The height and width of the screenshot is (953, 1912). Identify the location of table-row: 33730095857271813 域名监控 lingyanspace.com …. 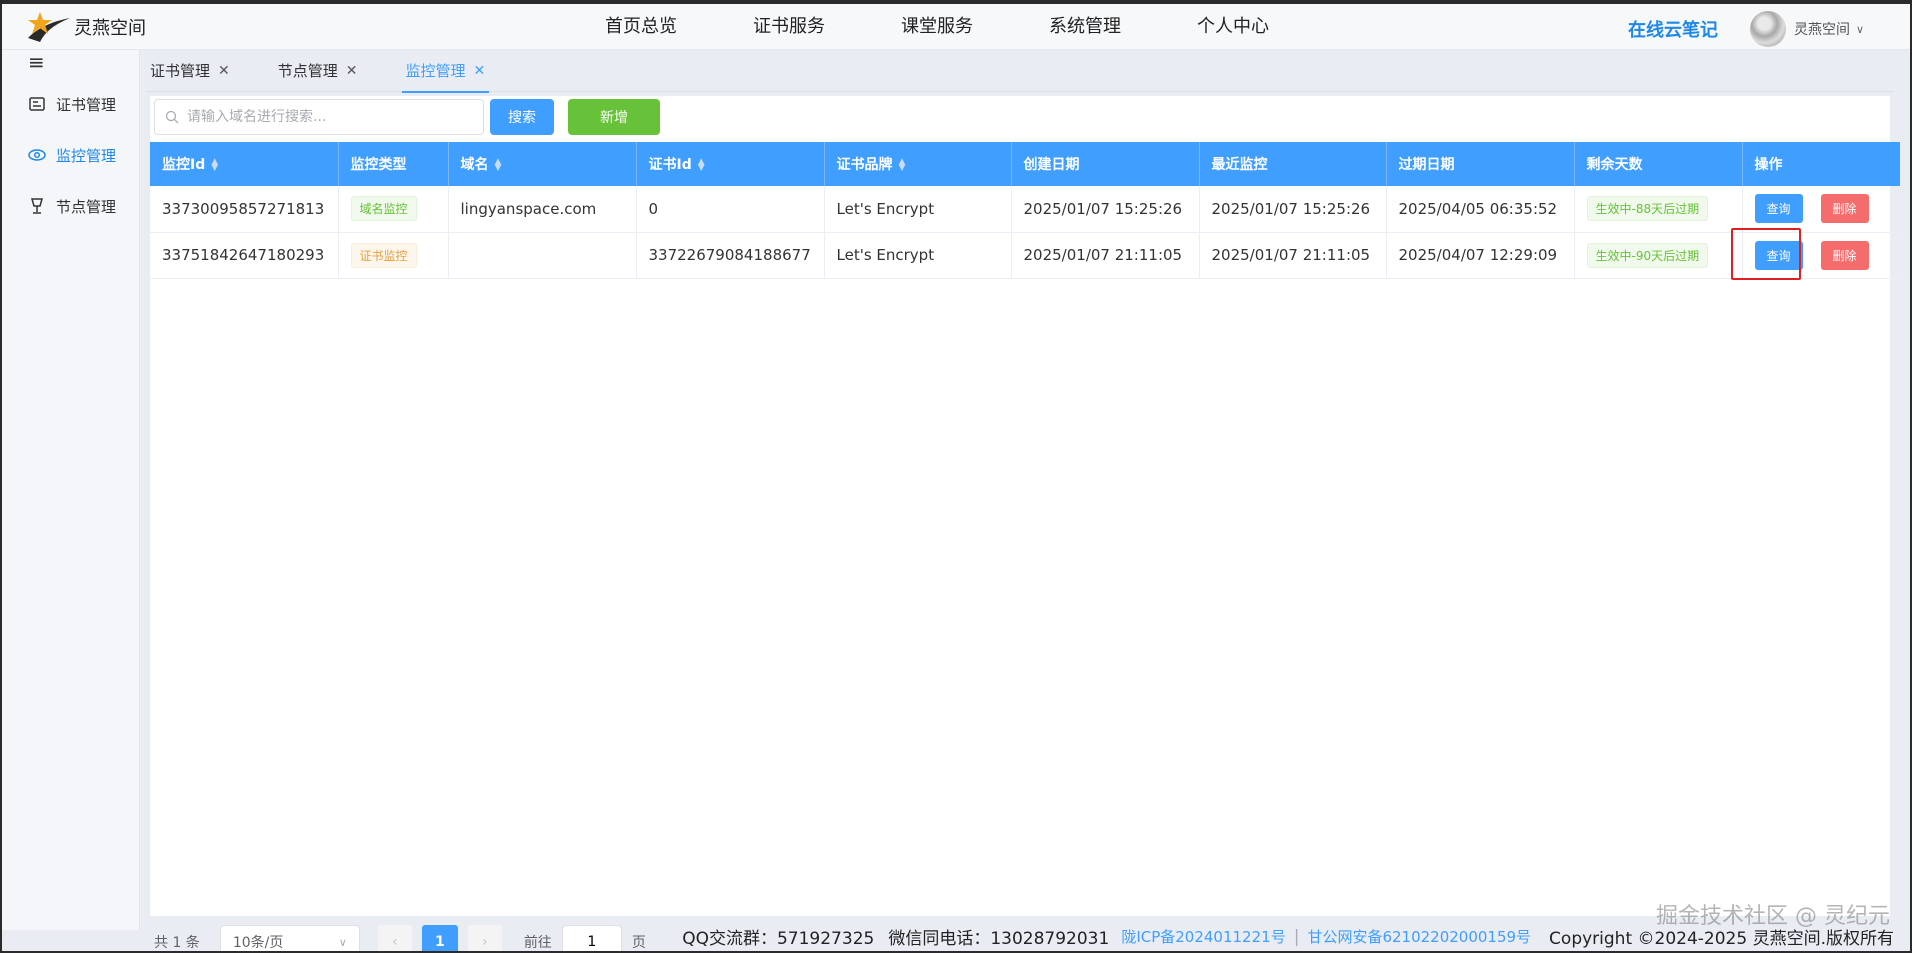
(1025, 209).